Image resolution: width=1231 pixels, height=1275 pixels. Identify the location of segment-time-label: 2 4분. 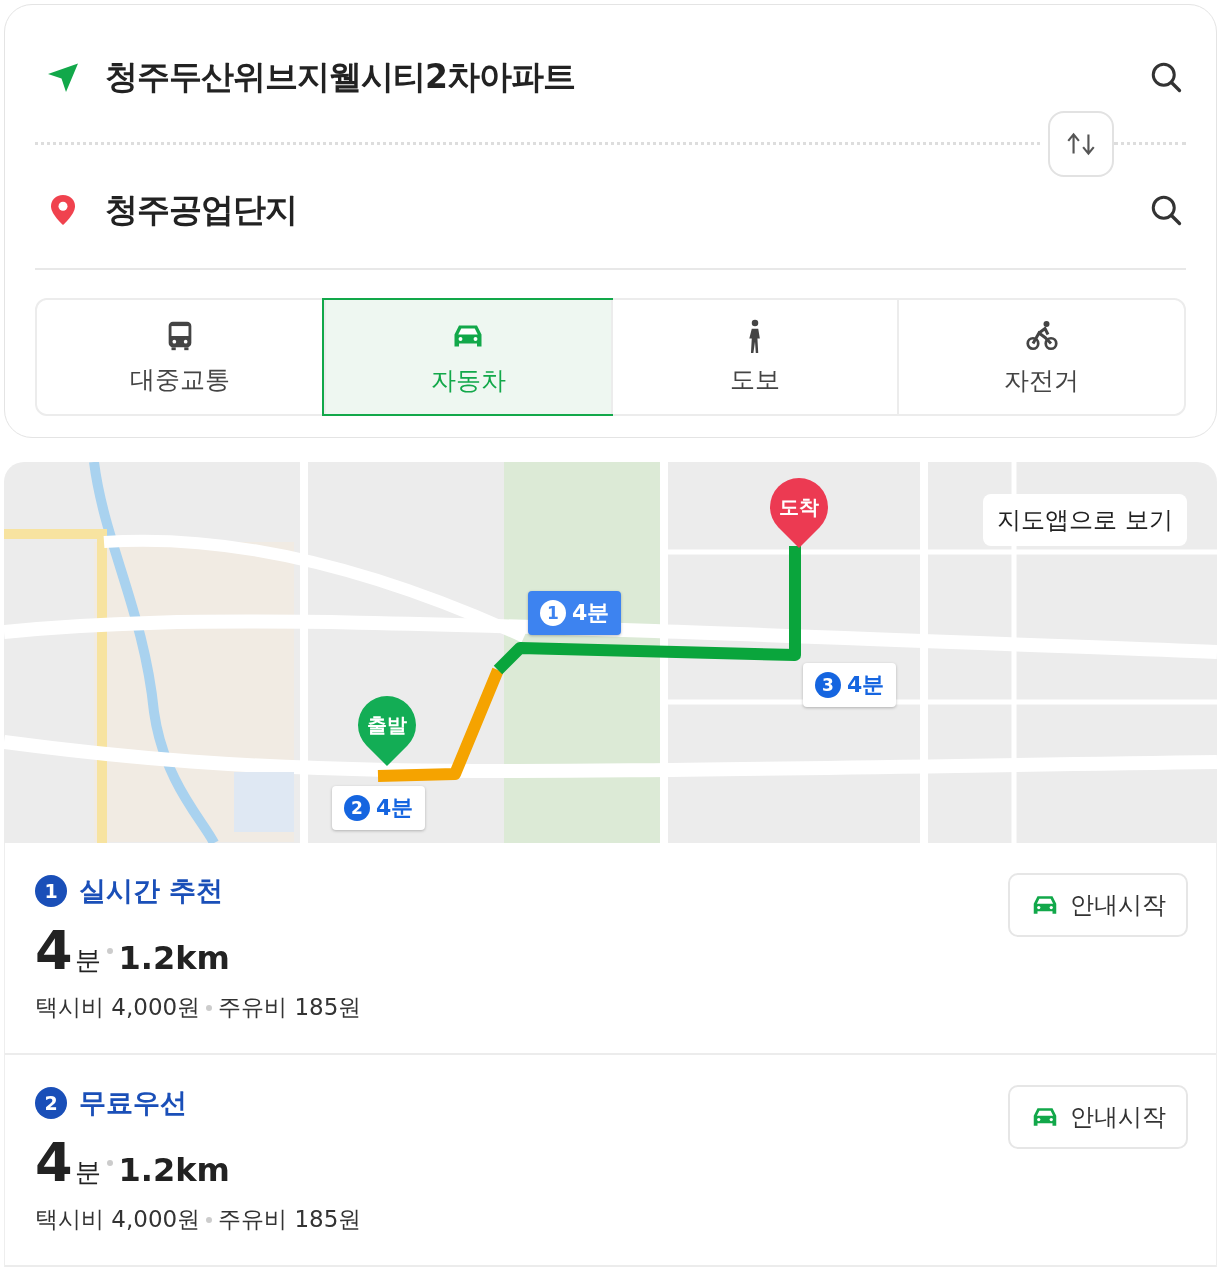
(379, 808).